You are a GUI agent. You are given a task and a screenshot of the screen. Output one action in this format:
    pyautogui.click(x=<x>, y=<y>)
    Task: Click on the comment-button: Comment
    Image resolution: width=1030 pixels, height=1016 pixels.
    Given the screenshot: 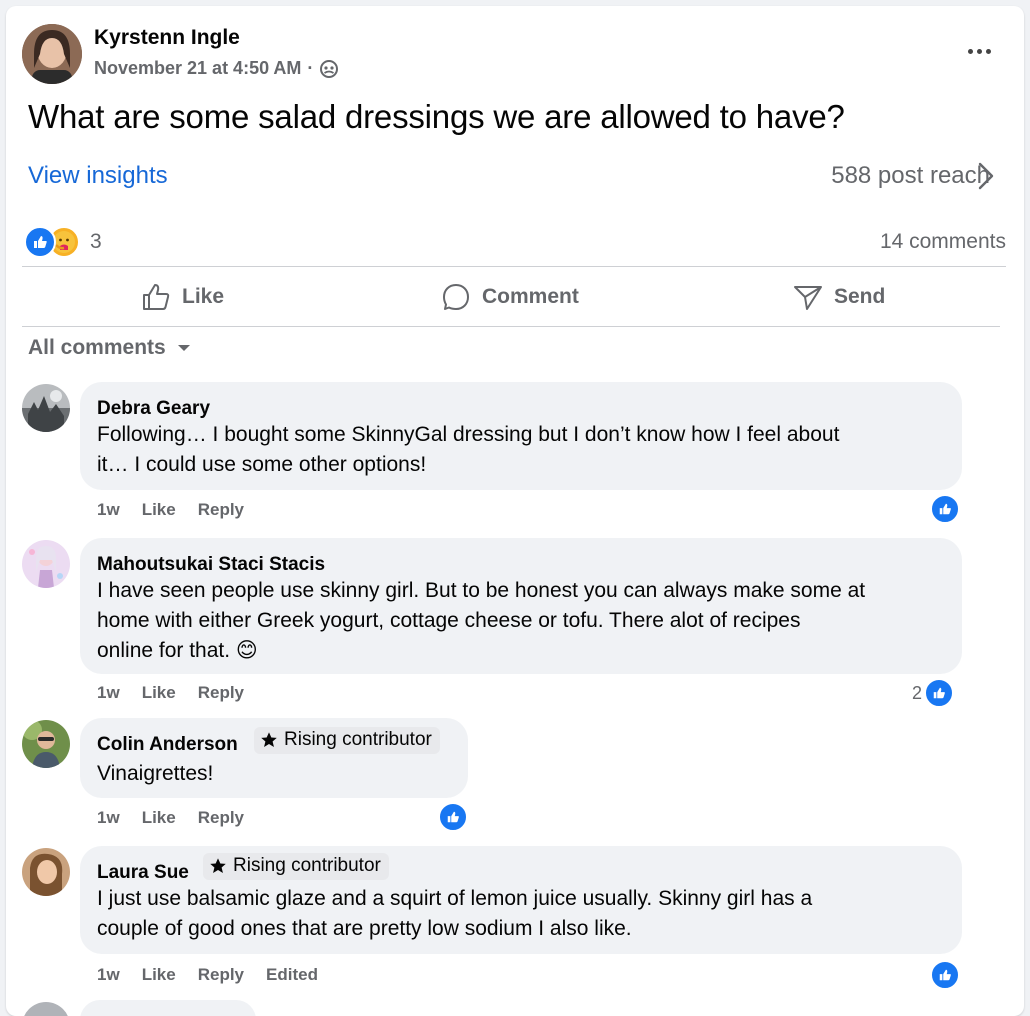 What is the action you would take?
    pyautogui.click(x=509, y=297)
    